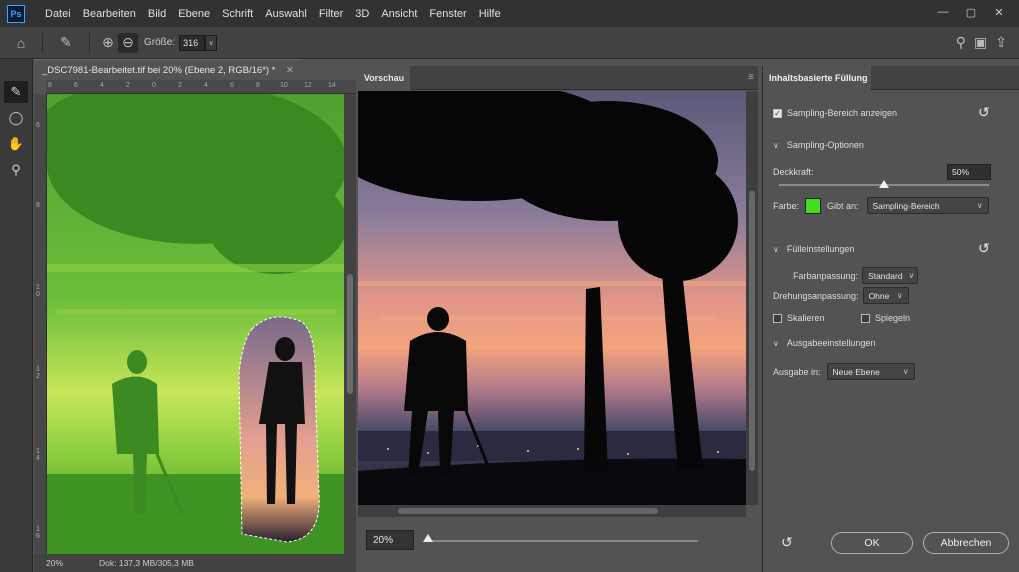 This screenshot has height=572, width=1019. I want to click on brush-tool-icon: ✎, so click(16, 92).